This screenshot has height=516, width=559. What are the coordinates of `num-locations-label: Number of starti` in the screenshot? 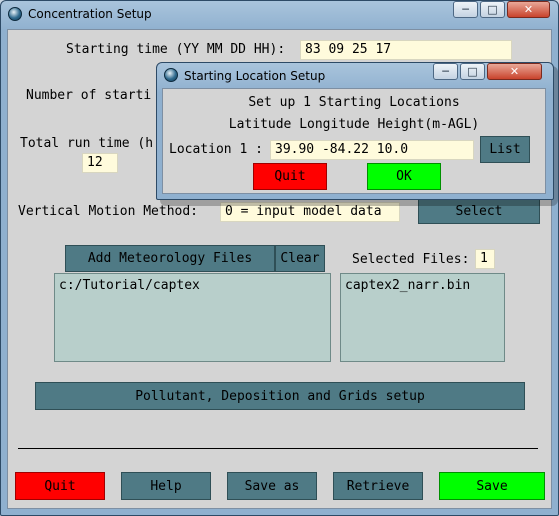 It's located at (89, 95).